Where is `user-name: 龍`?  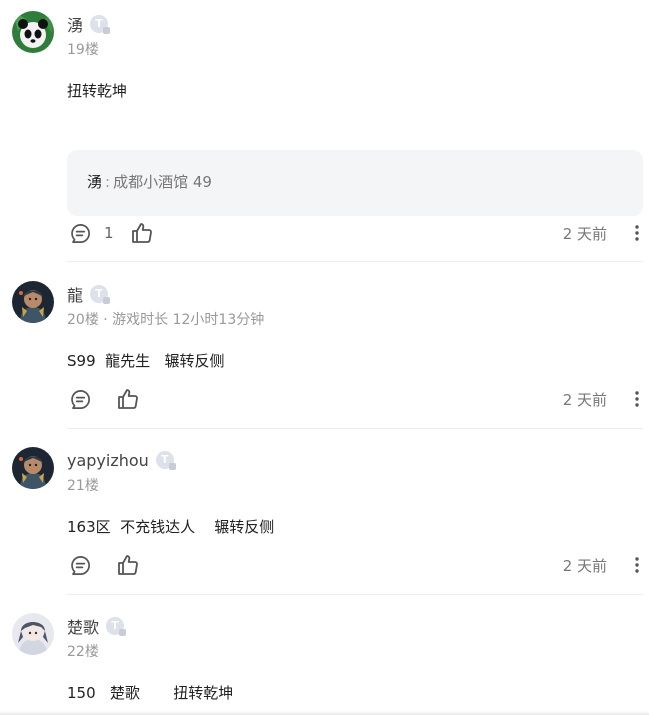
user-name: 龍 is located at coordinates (75, 294).